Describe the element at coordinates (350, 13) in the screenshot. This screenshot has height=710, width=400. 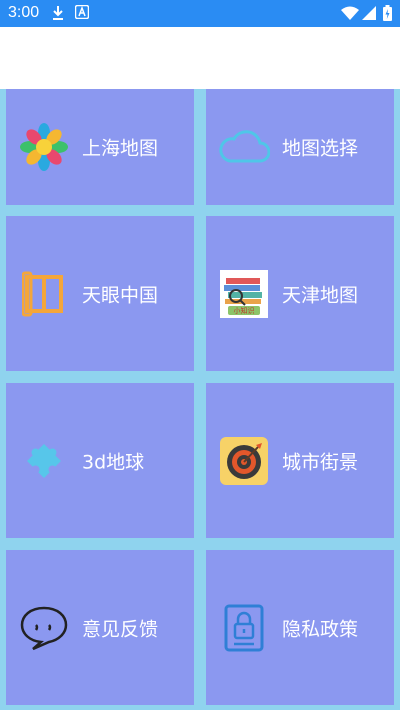
I see `wifi-icon` at that location.